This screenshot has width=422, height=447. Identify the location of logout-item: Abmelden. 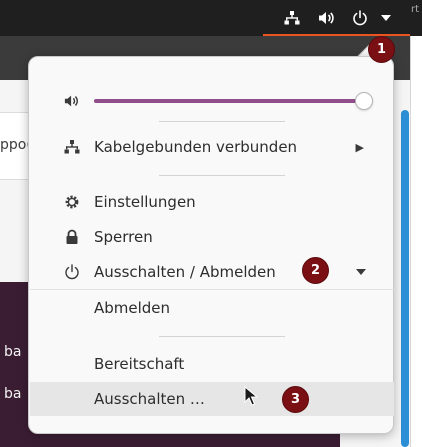
(212, 308).